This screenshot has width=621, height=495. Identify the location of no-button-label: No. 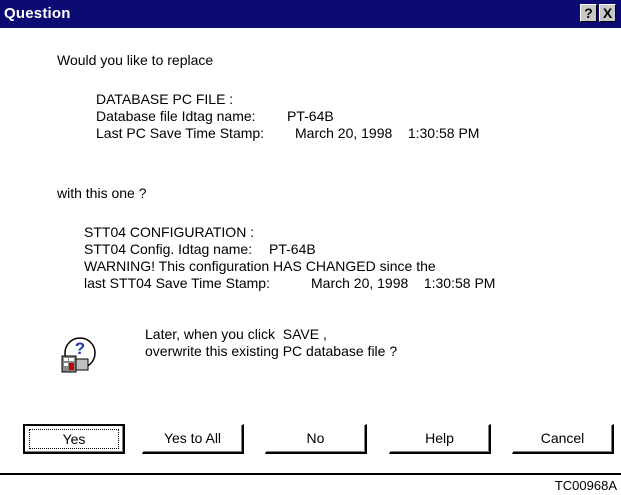
(315, 438).